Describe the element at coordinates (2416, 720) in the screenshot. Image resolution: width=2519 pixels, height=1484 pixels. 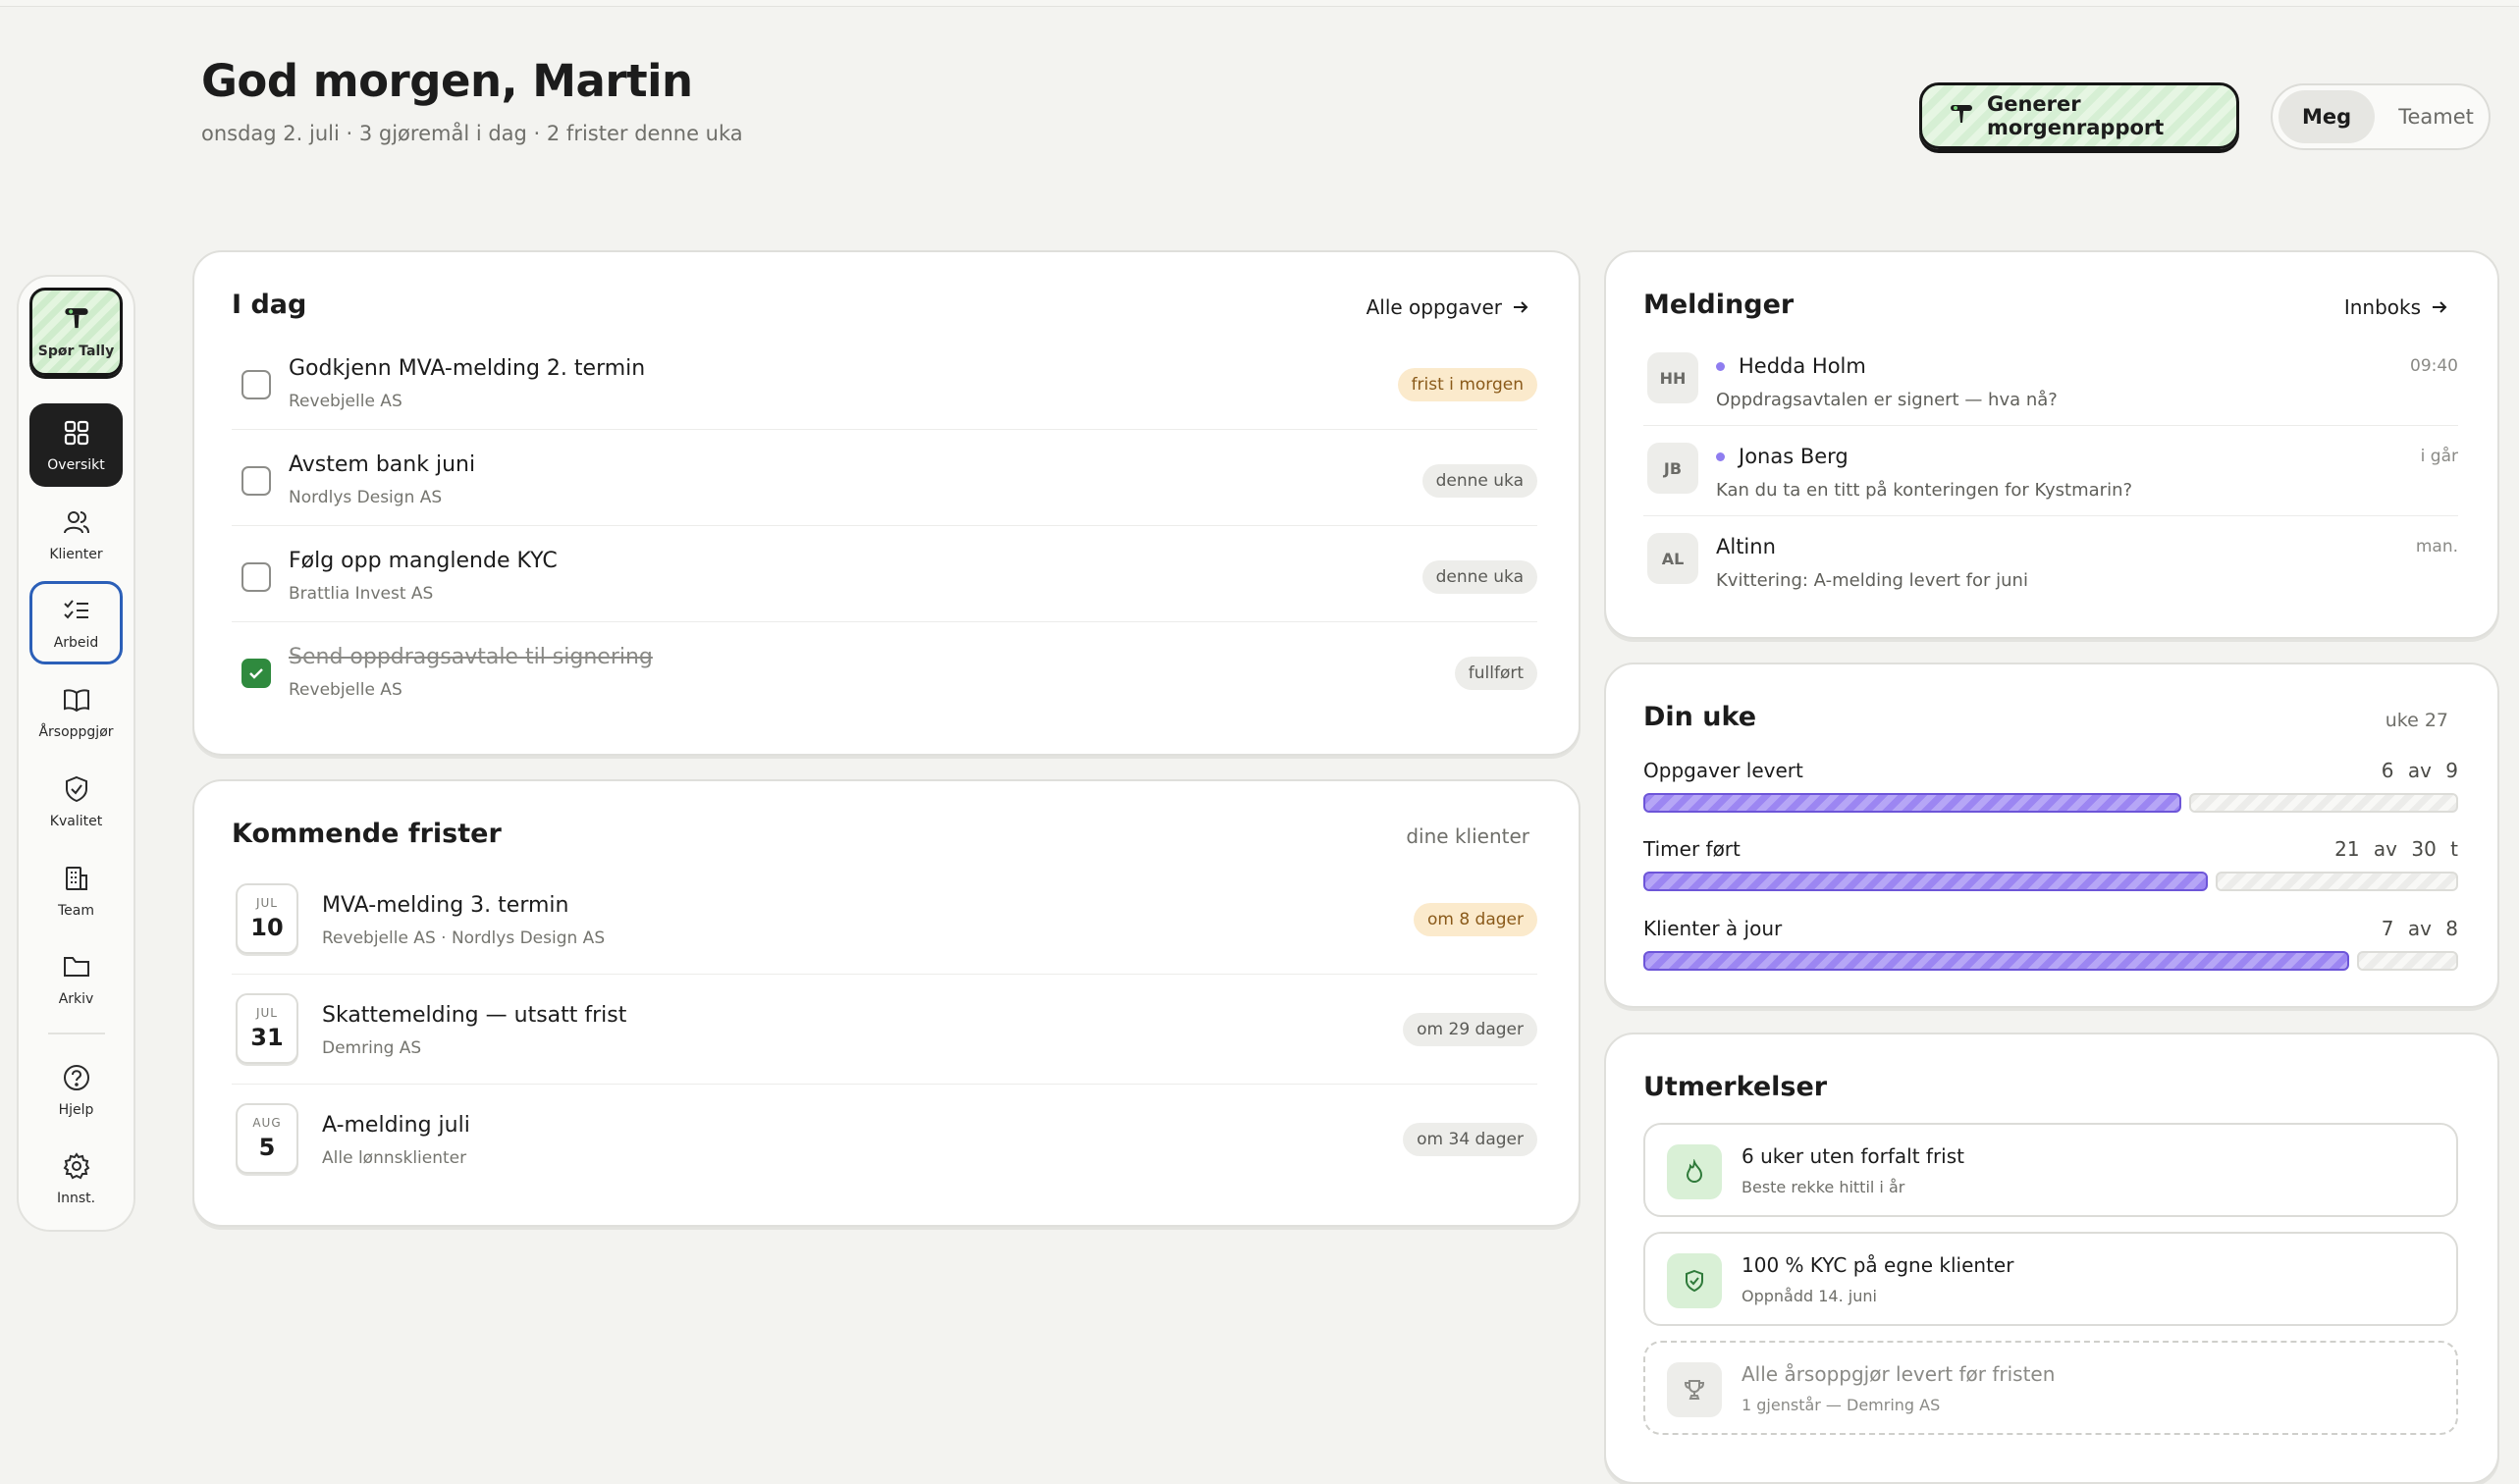
I see `week-number: uke 27` at that location.